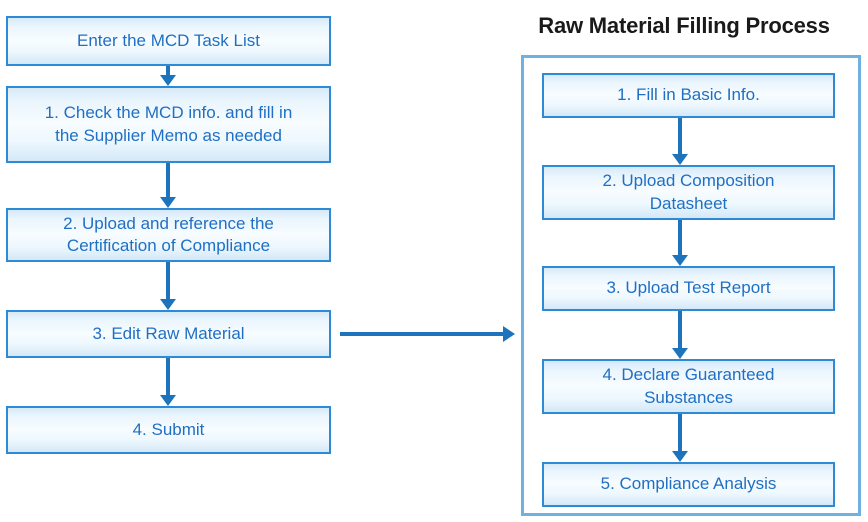  I want to click on subflow-step-2-upload-composition-datasheet: 2. Upload Composition Datasheet, so click(688, 192).